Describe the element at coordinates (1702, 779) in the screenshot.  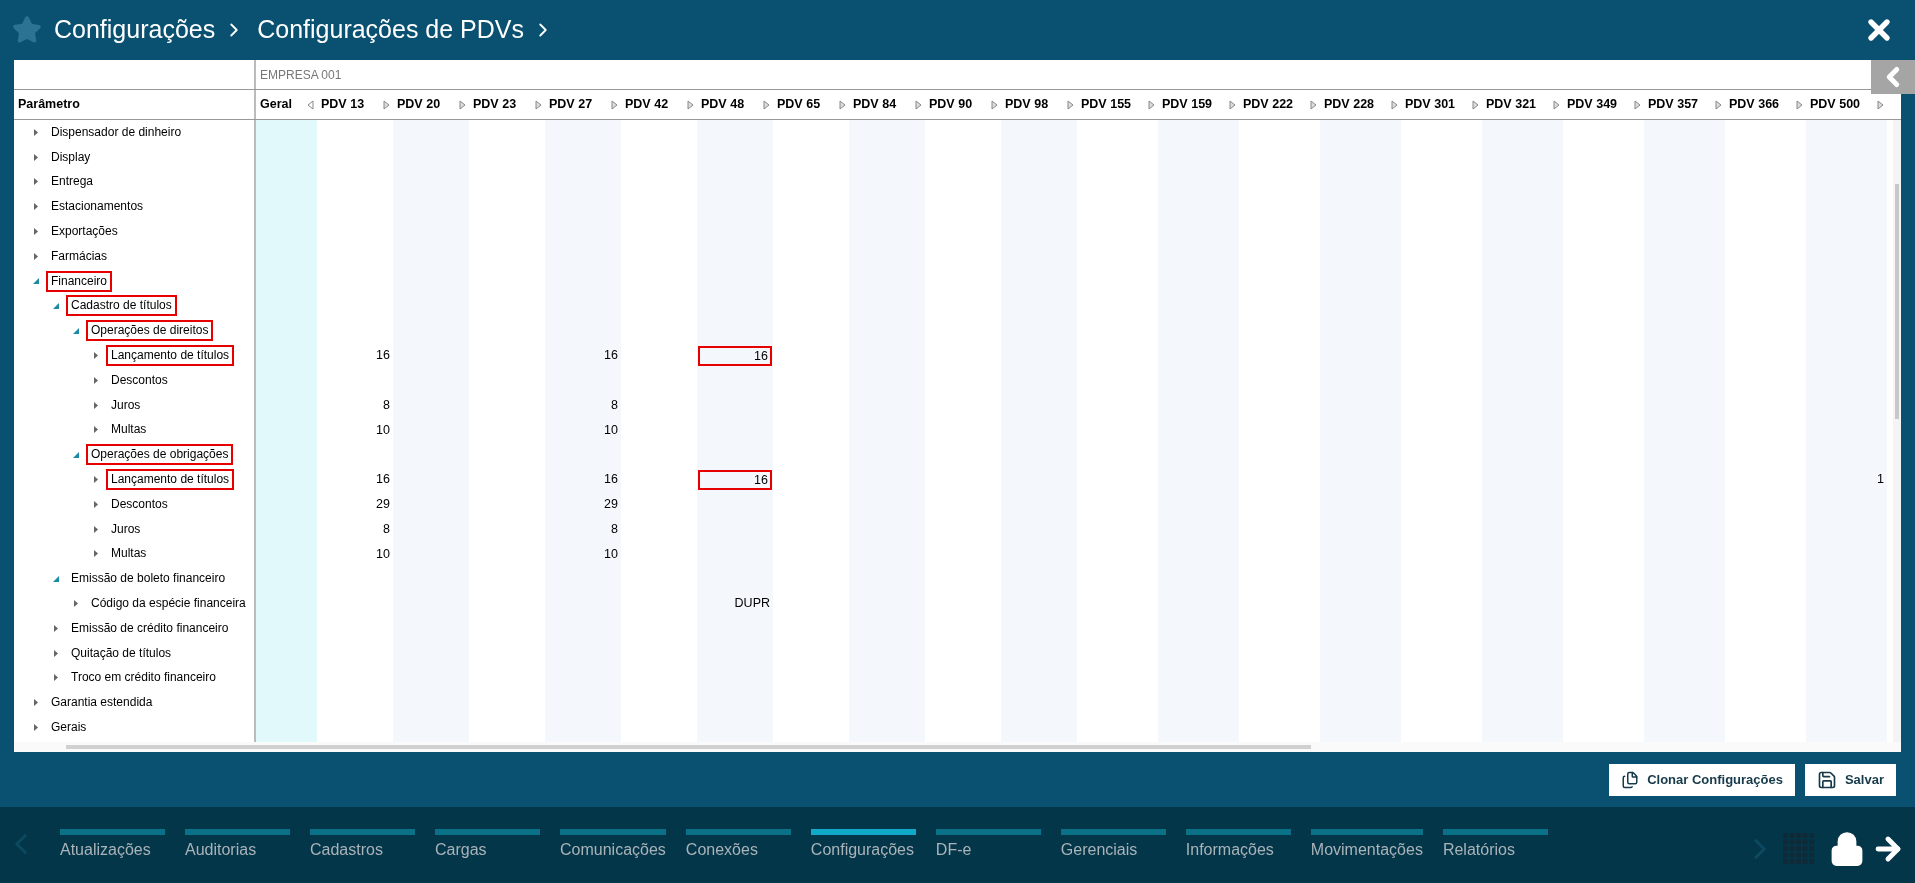
I see `clone-button: Clonar Configurações` at that location.